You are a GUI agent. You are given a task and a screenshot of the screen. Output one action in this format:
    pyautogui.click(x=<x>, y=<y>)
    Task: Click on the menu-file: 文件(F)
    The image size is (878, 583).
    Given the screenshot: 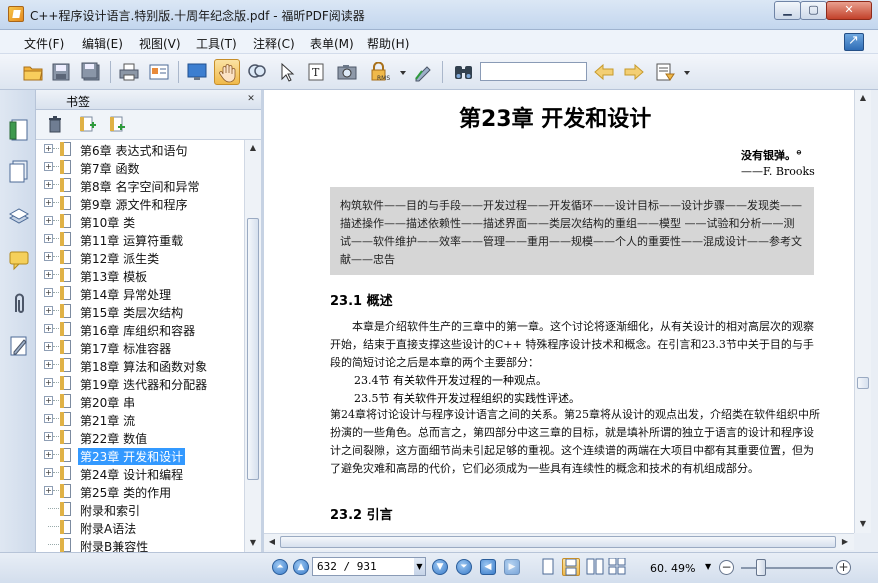 What is the action you would take?
    pyautogui.click(x=44, y=43)
    